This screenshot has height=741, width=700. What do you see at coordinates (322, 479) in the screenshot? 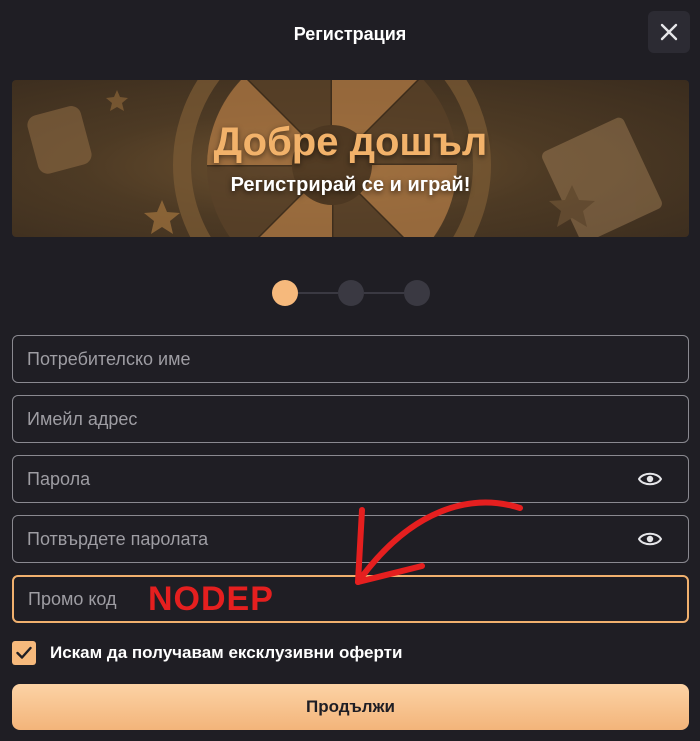
I see `password-input` at bounding box center [322, 479].